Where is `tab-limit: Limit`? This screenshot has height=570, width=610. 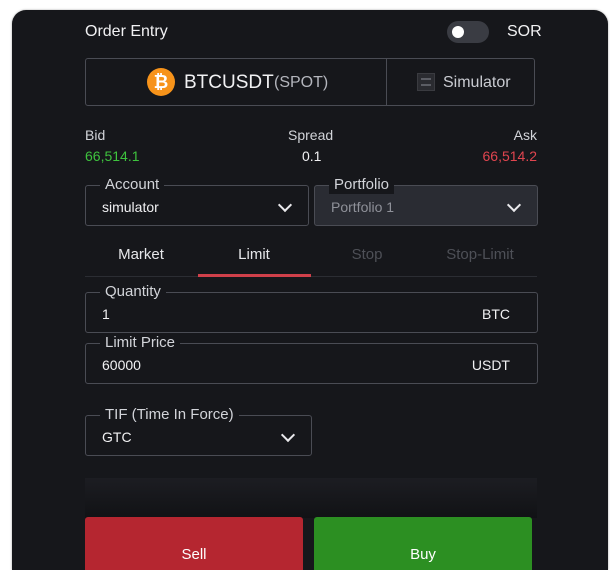 tab-limit: Limit is located at coordinates (254, 254).